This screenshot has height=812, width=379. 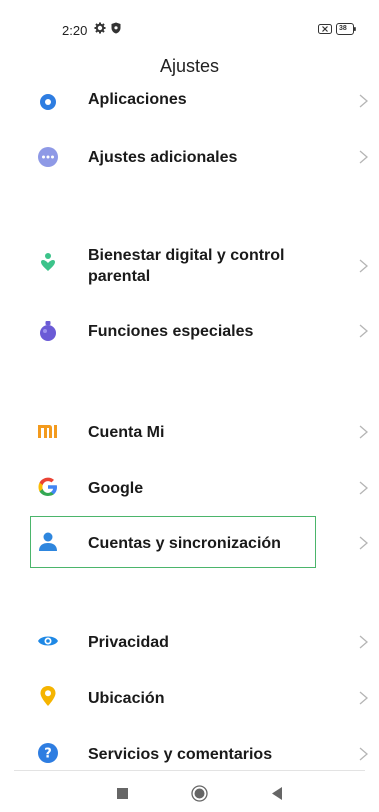 What do you see at coordinates (186, 255) in the screenshot?
I see `settings-item-label: Bienestar digital y control` at bounding box center [186, 255].